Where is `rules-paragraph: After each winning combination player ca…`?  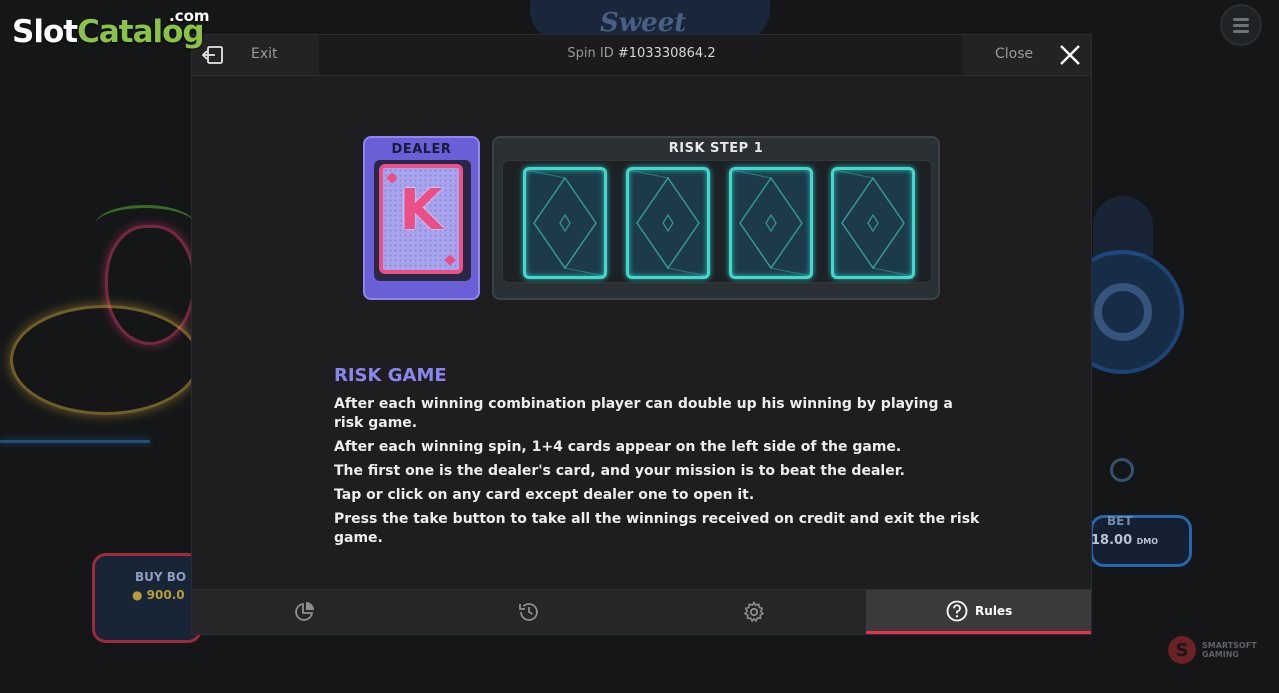
rules-paragraph: After each winning combination player ca… is located at coordinates (643, 413).